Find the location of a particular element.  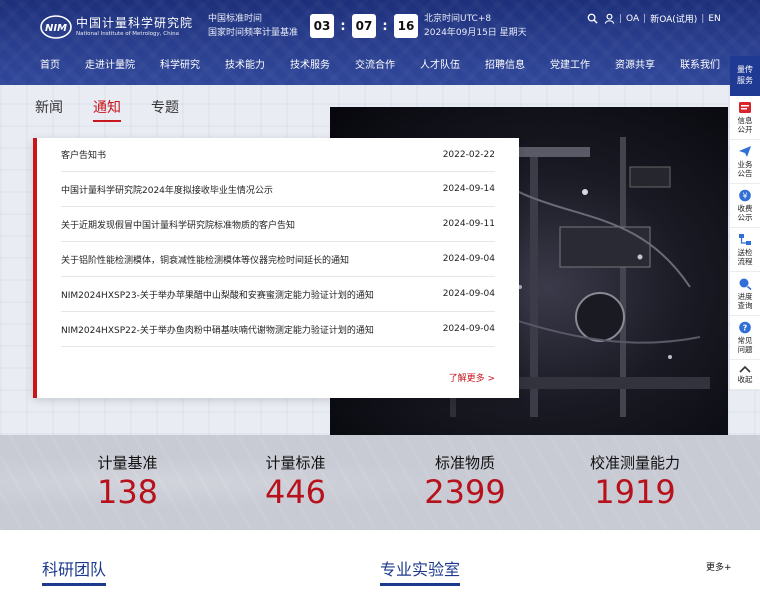

tab-topics: 专题 is located at coordinates (165, 109).